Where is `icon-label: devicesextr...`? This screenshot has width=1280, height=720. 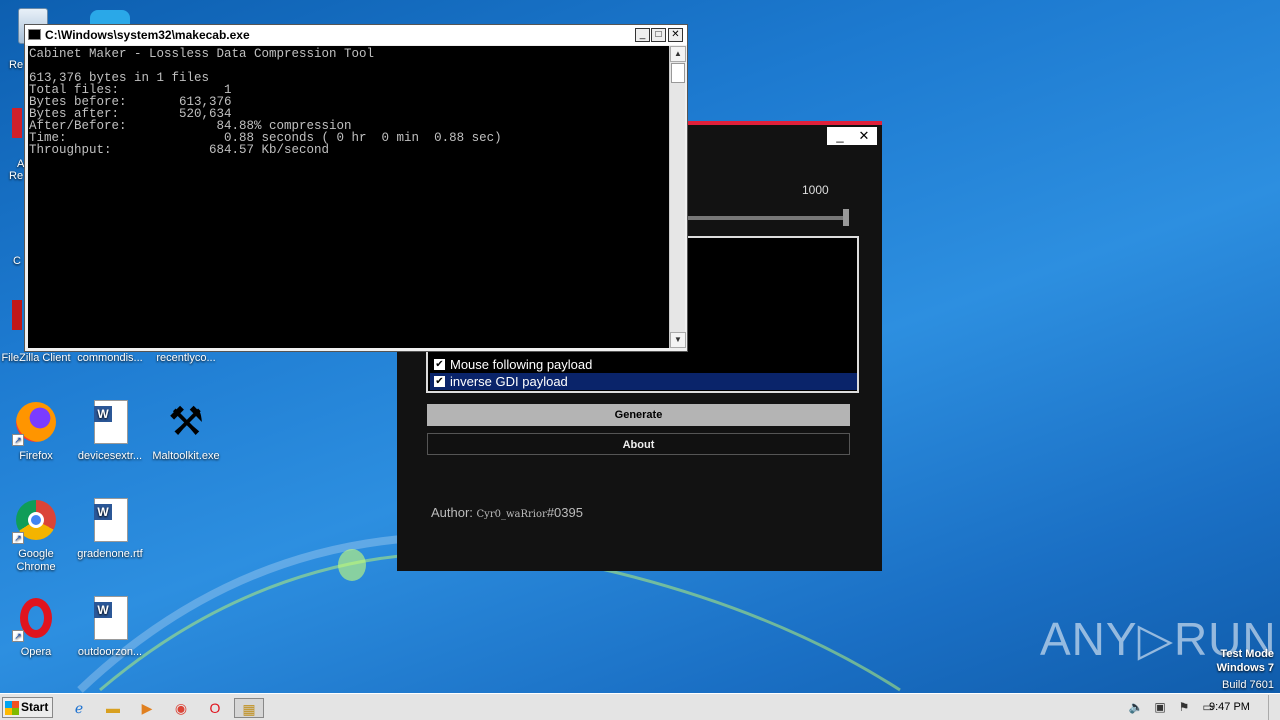
icon-label: devicesextr... is located at coordinates (110, 456).